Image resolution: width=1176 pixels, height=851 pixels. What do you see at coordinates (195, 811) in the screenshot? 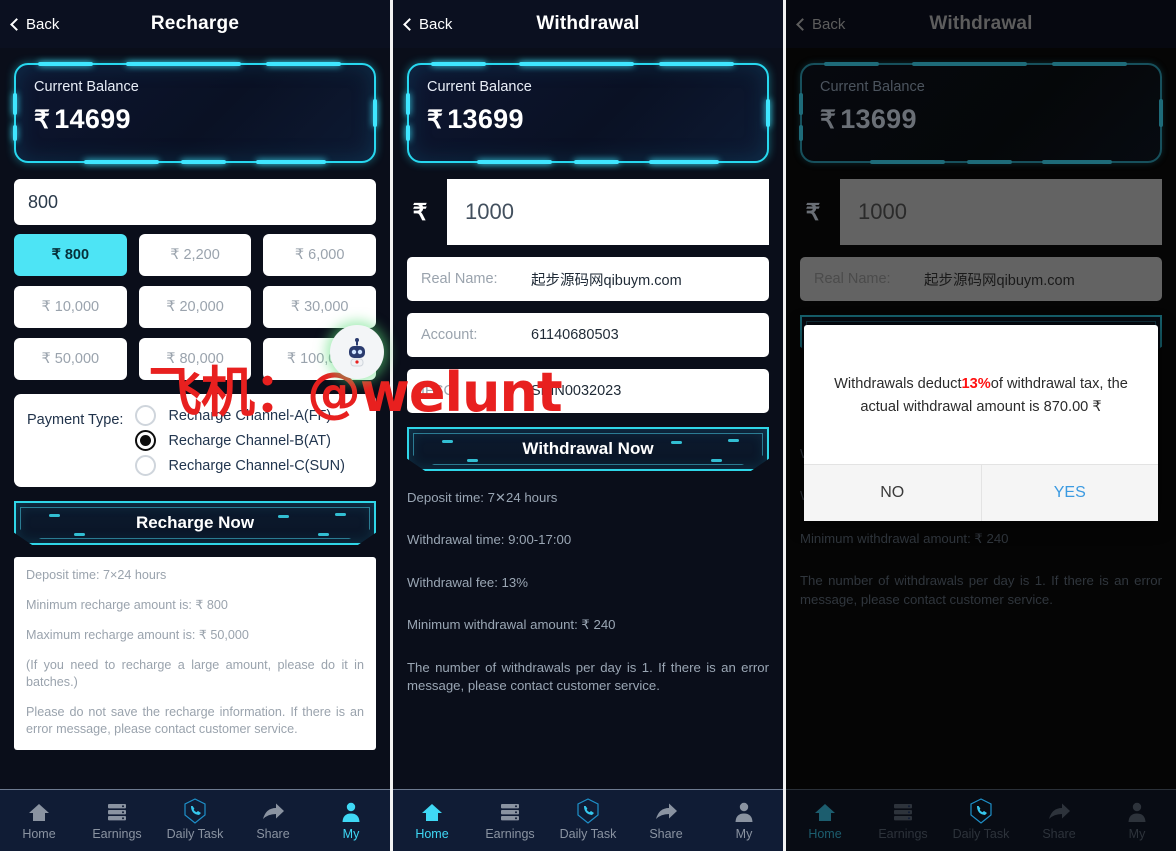
I see `daily-task-icon` at bounding box center [195, 811].